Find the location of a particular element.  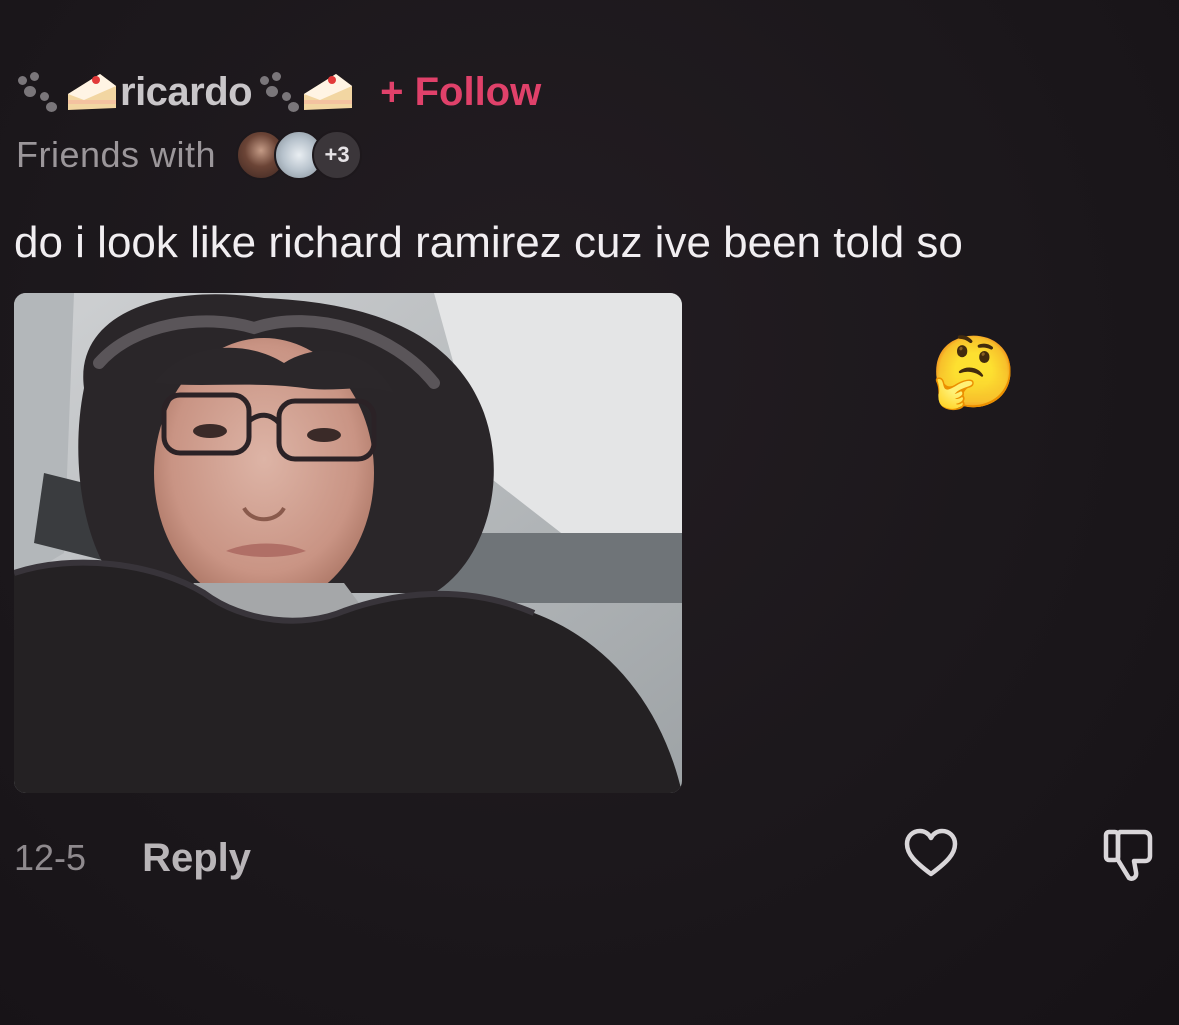

friend-avatars: +3 is located at coordinates (299, 155).